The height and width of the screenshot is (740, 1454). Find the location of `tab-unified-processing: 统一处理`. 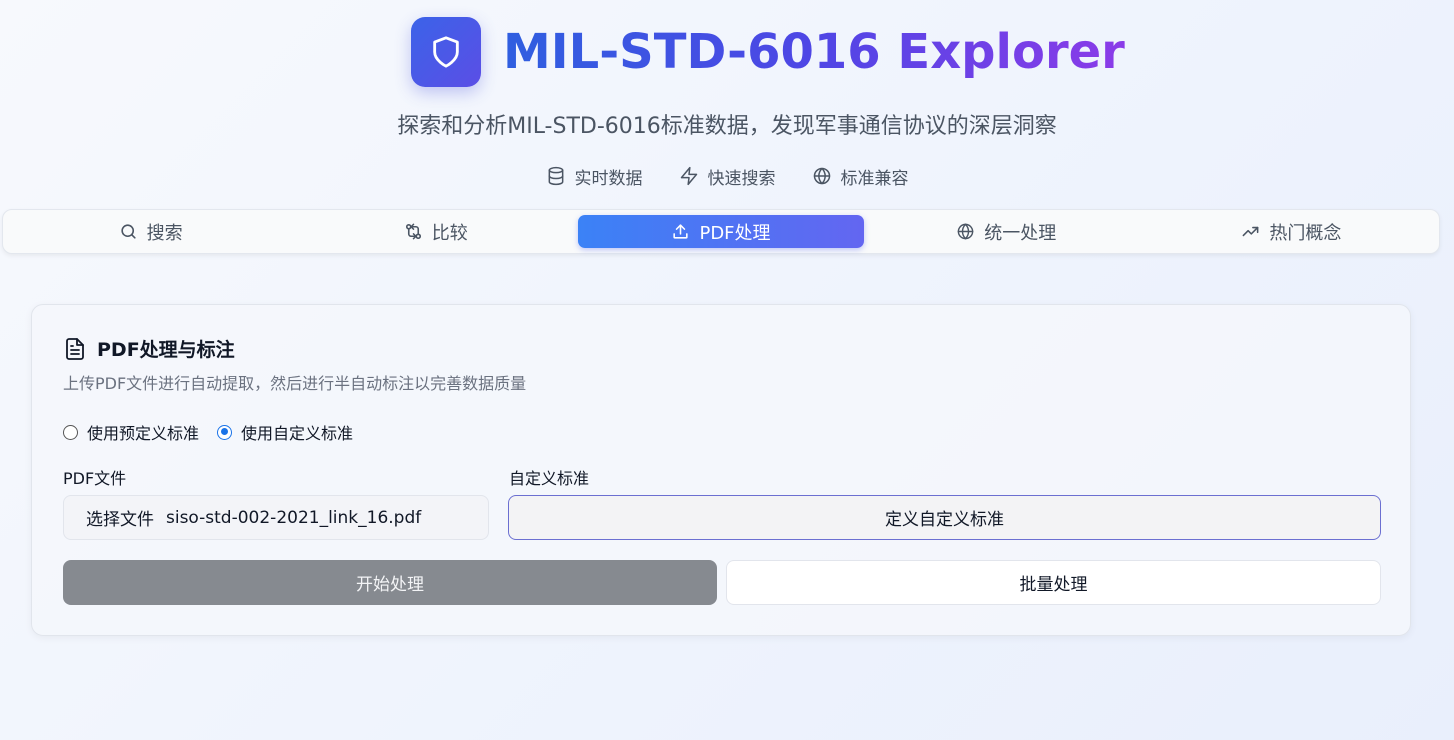

tab-unified-processing: 统一处理 is located at coordinates (1006, 231).